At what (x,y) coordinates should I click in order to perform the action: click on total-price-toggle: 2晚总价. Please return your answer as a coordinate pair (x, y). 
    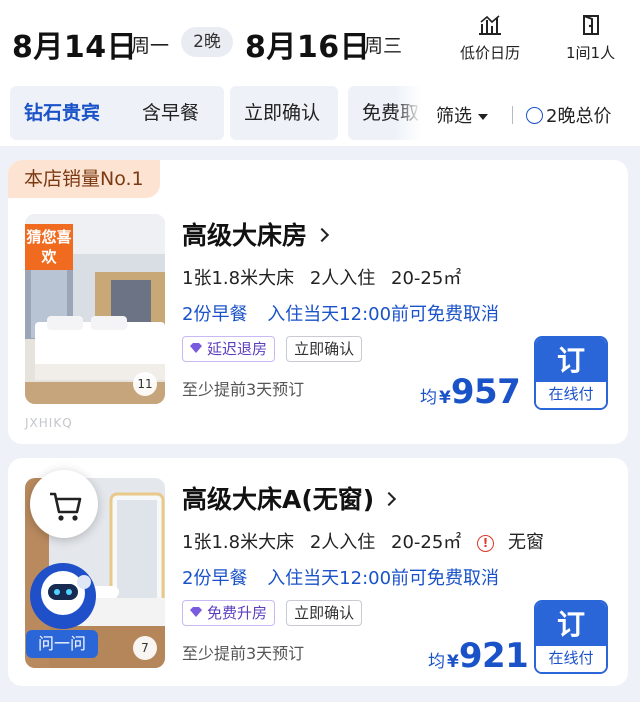
    Looking at the image, I should click on (568, 115).